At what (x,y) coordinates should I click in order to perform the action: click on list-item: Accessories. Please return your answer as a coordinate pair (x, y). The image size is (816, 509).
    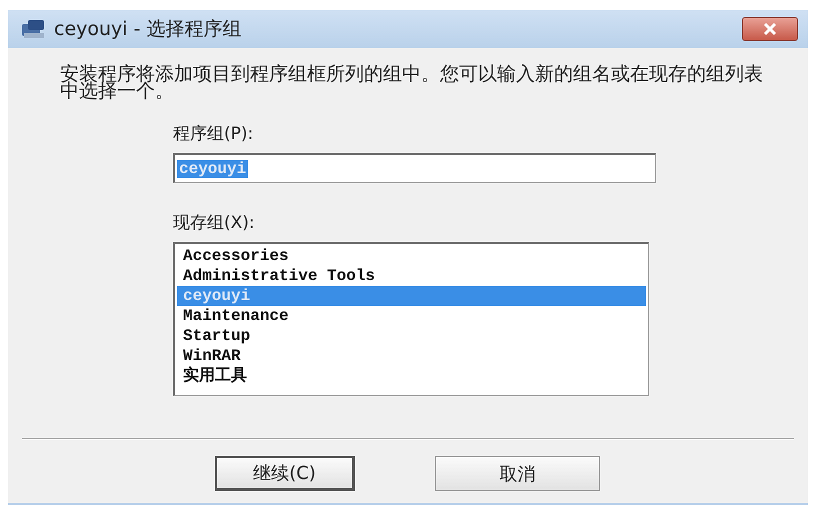
    Looking at the image, I should click on (411, 256).